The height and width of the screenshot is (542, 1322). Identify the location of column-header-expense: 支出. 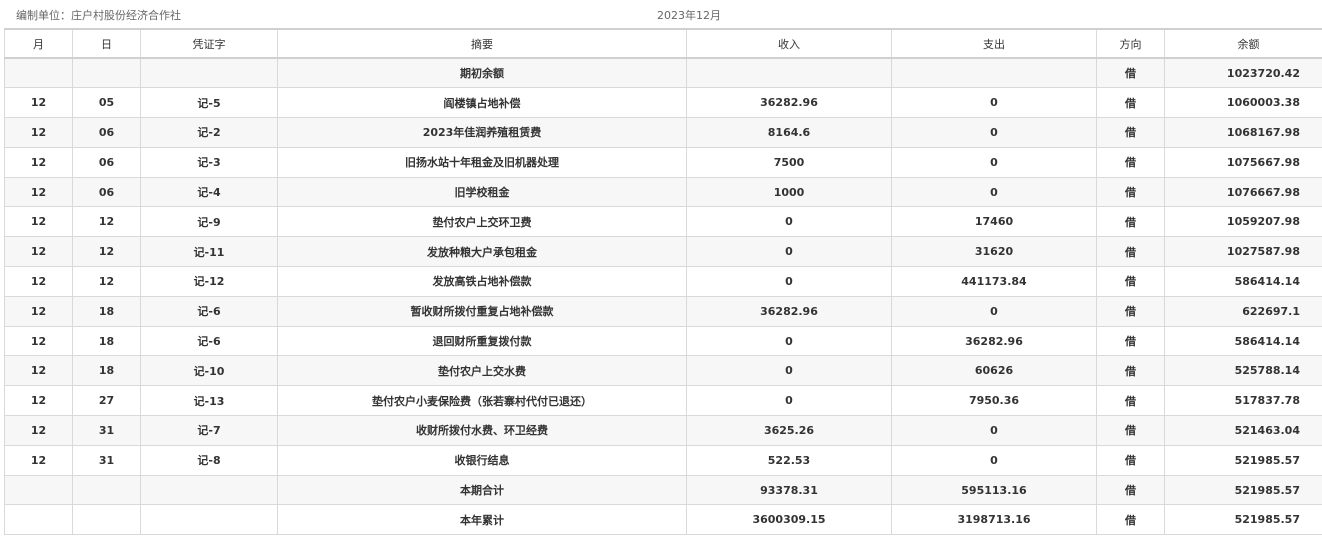
(994, 43).